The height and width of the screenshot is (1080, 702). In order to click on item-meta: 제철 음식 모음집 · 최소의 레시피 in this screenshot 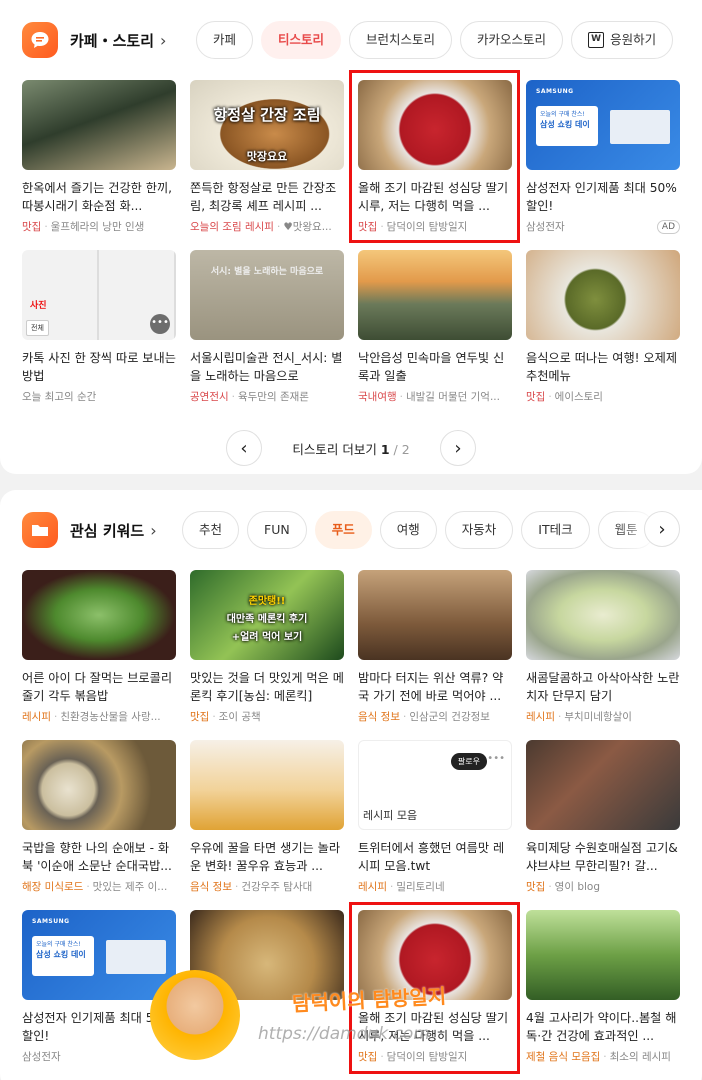, I will do `click(598, 1057)`.